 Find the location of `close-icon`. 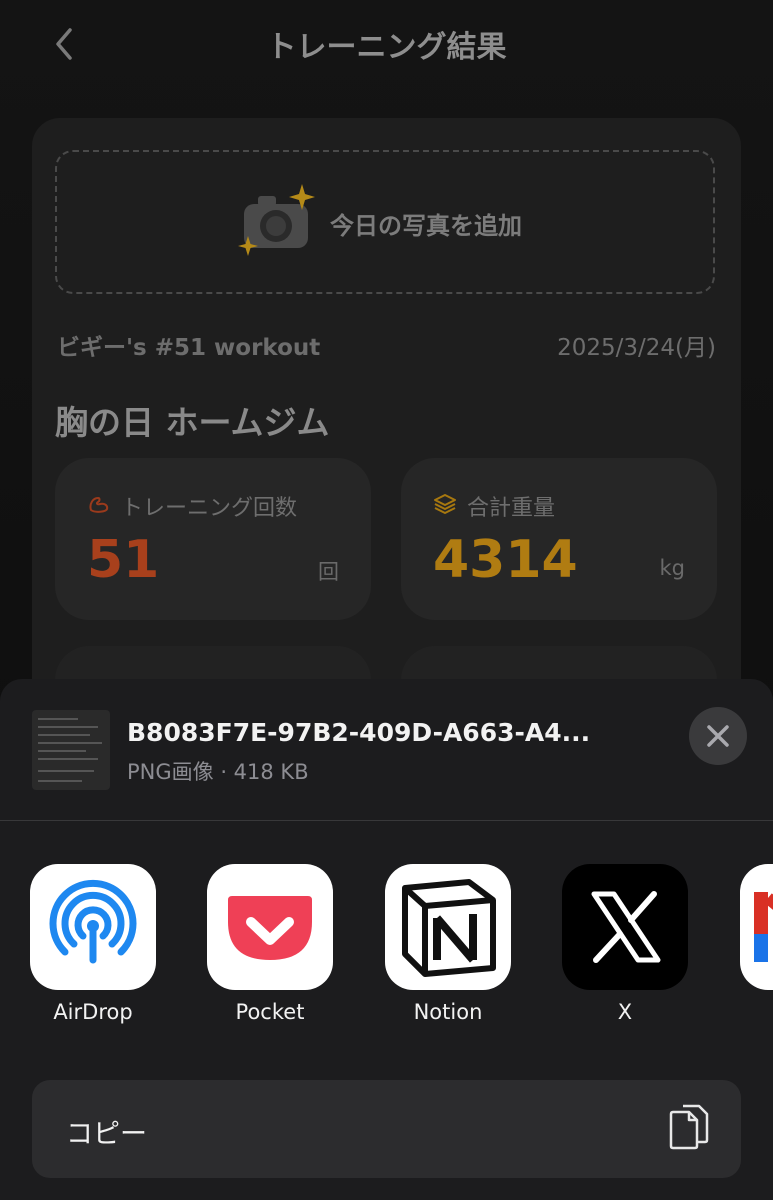

close-icon is located at coordinates (718, 736).